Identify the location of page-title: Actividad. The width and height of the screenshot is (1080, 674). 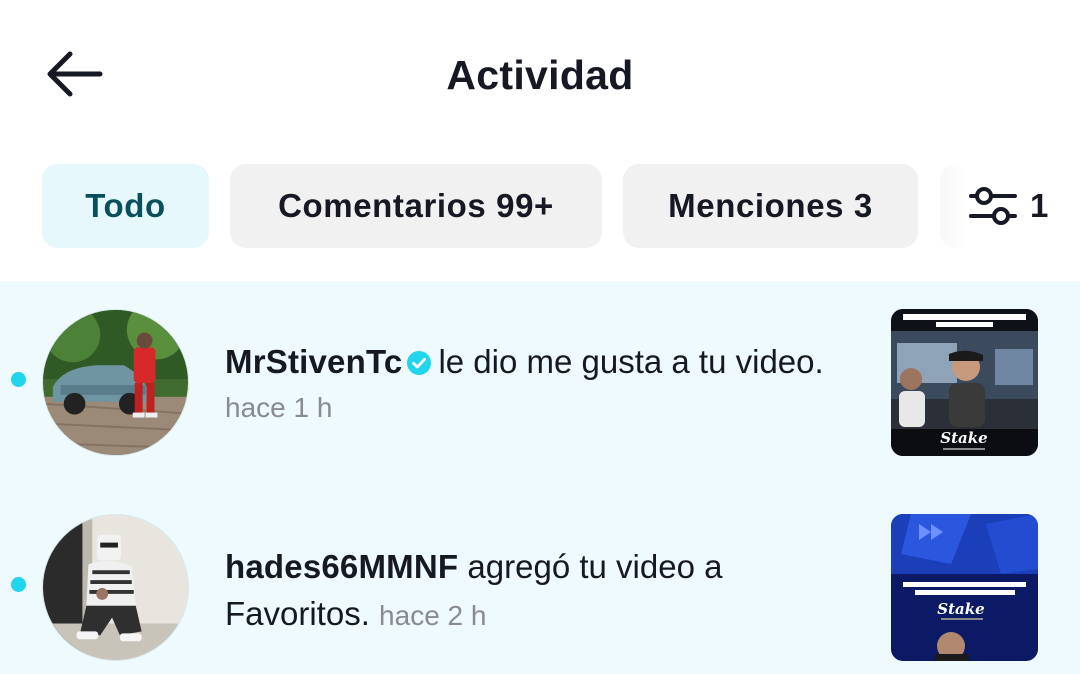
(540, 75).